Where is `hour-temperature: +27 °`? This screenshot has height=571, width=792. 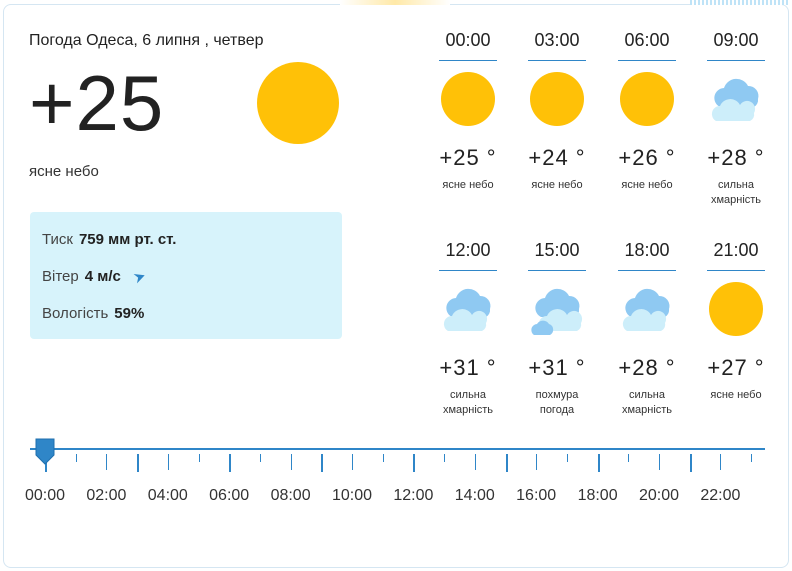
hour-temperature: +27 ° is located at coordinates (736, 367).